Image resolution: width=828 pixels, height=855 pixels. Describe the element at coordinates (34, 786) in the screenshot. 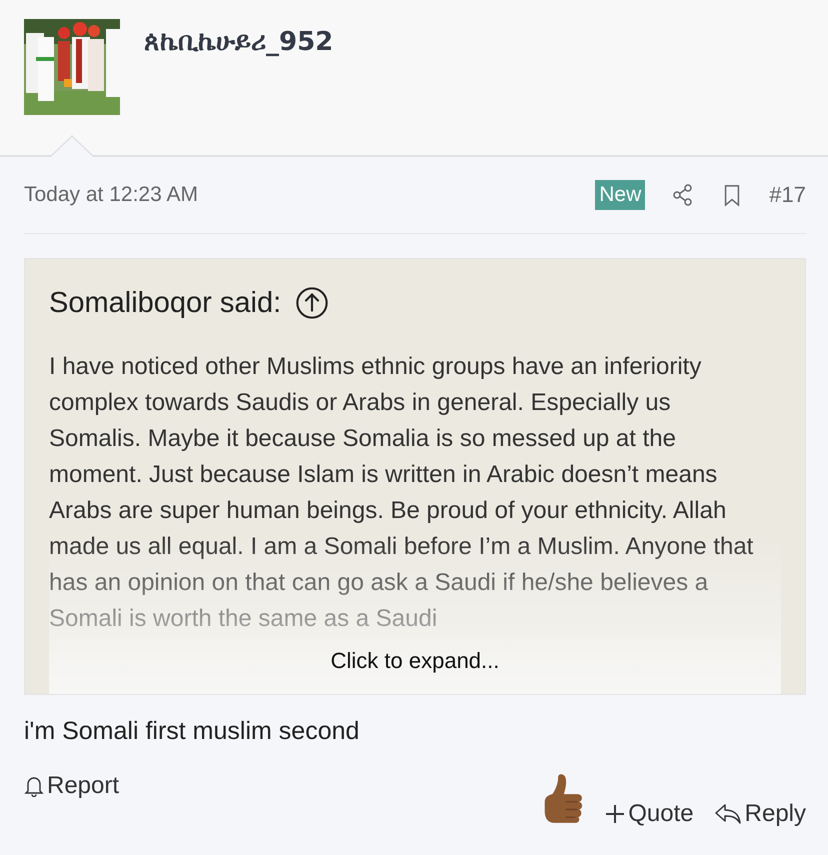

I see `bell-icon` at that location.